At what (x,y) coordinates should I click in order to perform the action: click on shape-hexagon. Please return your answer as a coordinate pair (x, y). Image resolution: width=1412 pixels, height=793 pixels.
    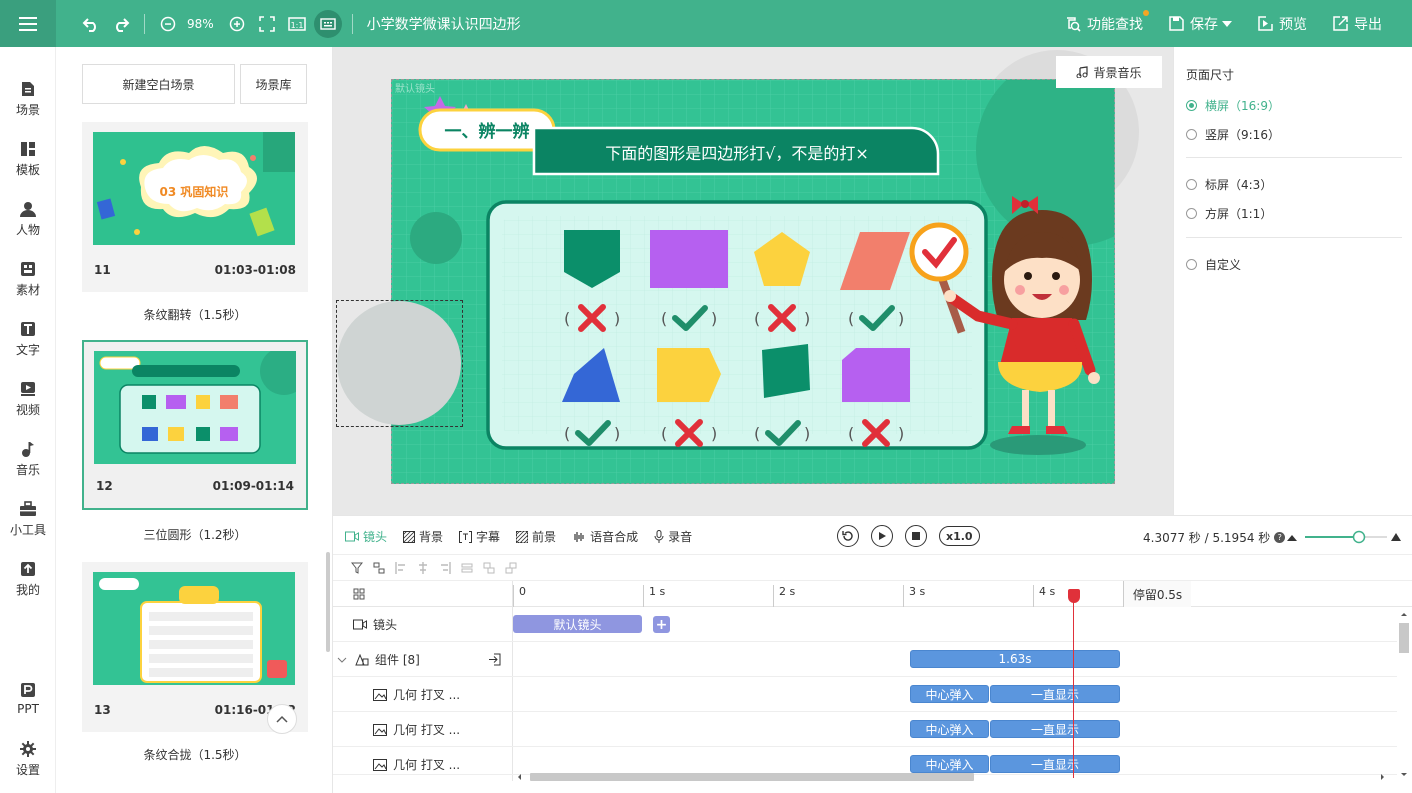
    Looking at the image, I should click on (876, 375).